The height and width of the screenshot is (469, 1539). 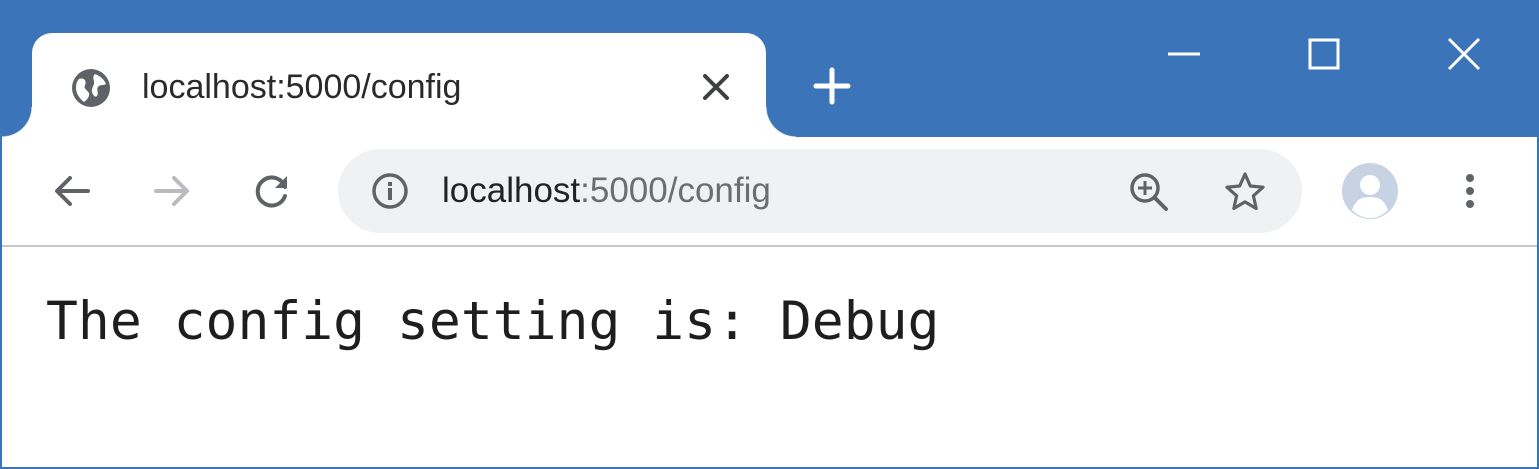 What do you see at coordinates (820, 191) in the screenshot?
I see `address-bar: localhost:5000/config` at bounding box center [820, 191].